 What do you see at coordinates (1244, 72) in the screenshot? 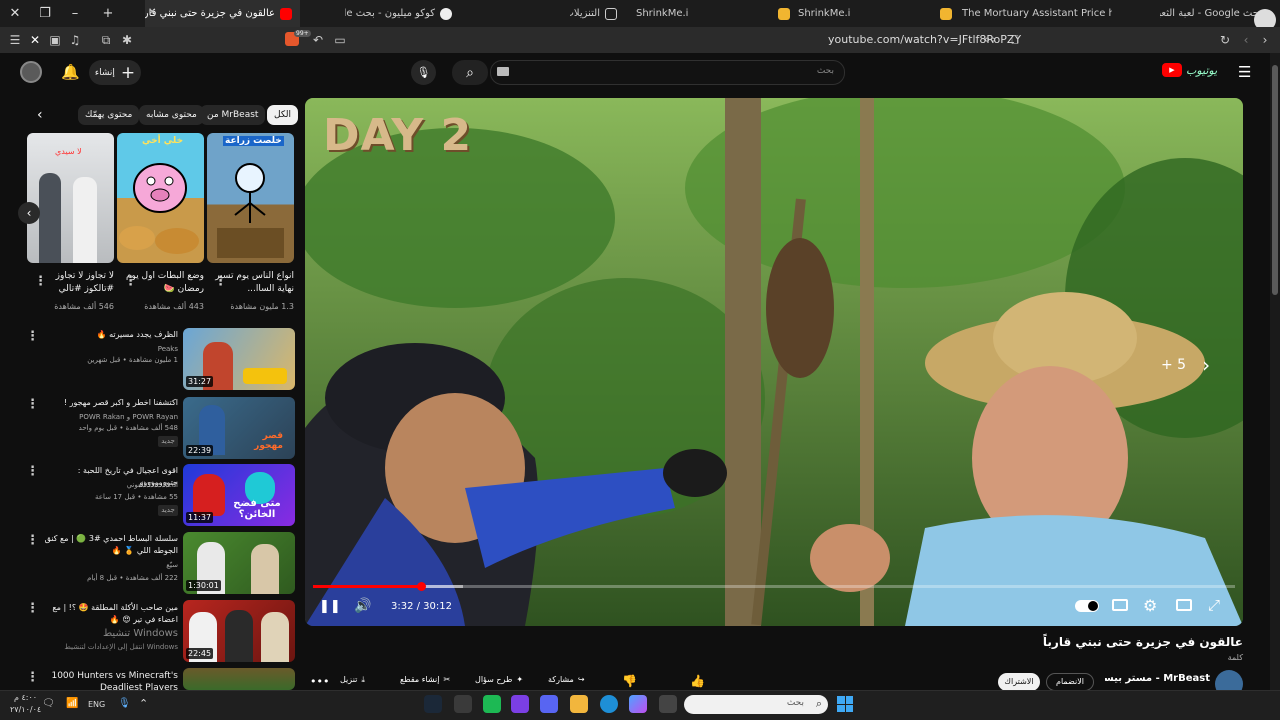
I see `guide-menu-icon: ☰` at bounding box center [1244, 72].